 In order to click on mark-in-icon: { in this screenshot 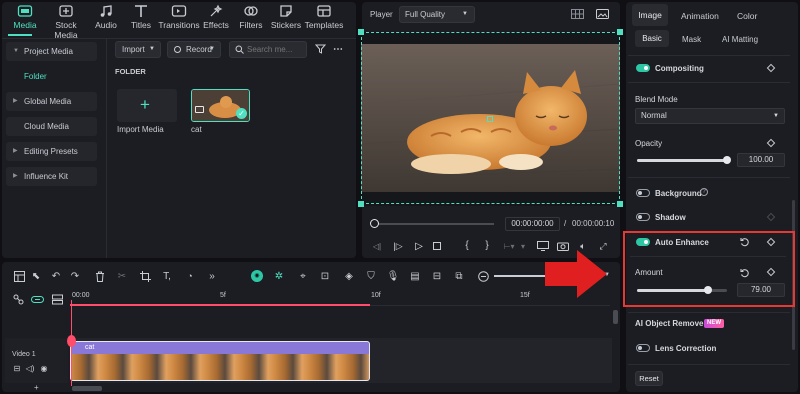, I will do `click(467, 245)`.